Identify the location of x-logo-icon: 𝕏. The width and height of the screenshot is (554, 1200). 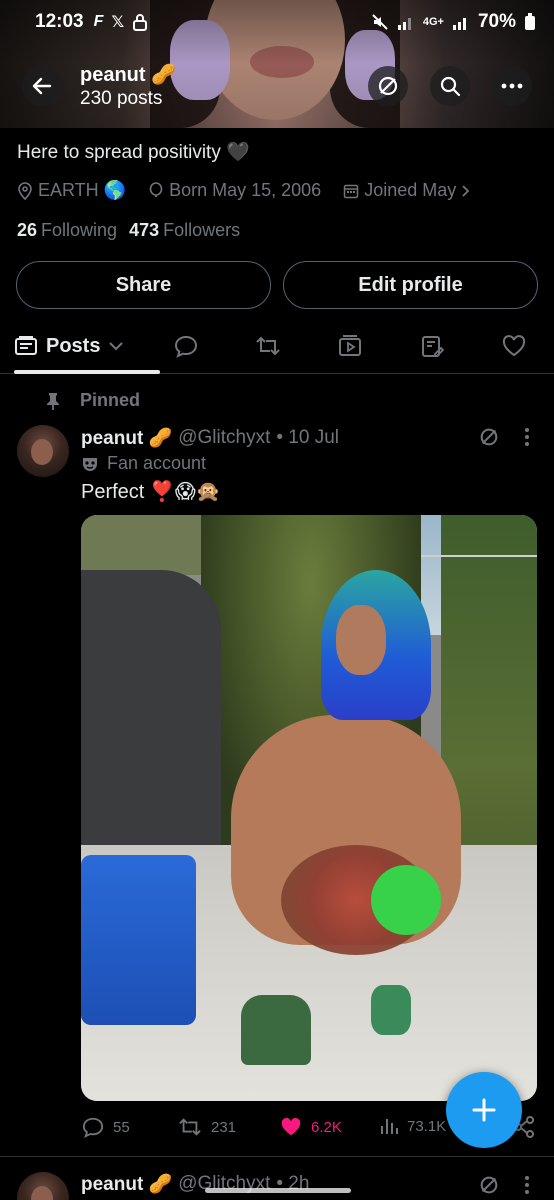
(118, 22).